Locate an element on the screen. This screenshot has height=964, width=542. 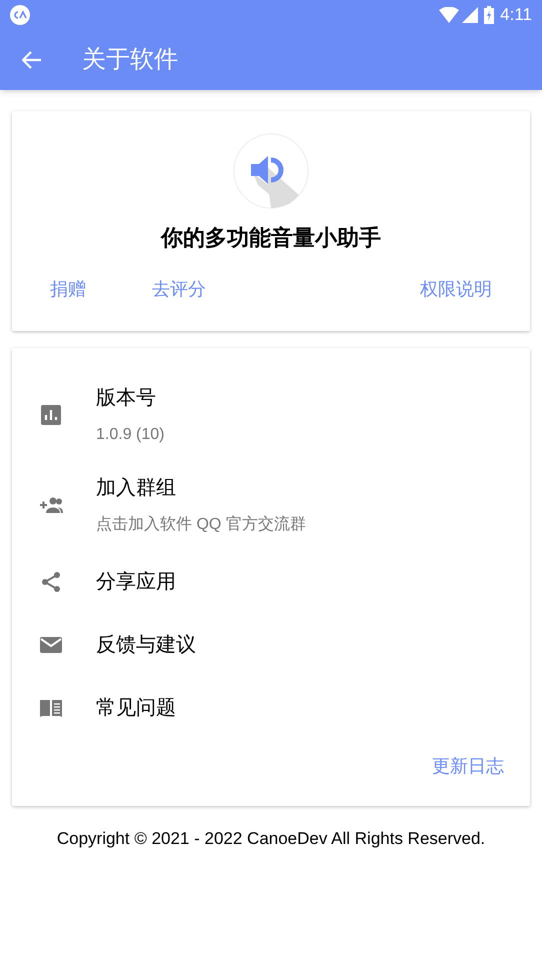
item-title: 版本号 is located at coordinates (126, 398).